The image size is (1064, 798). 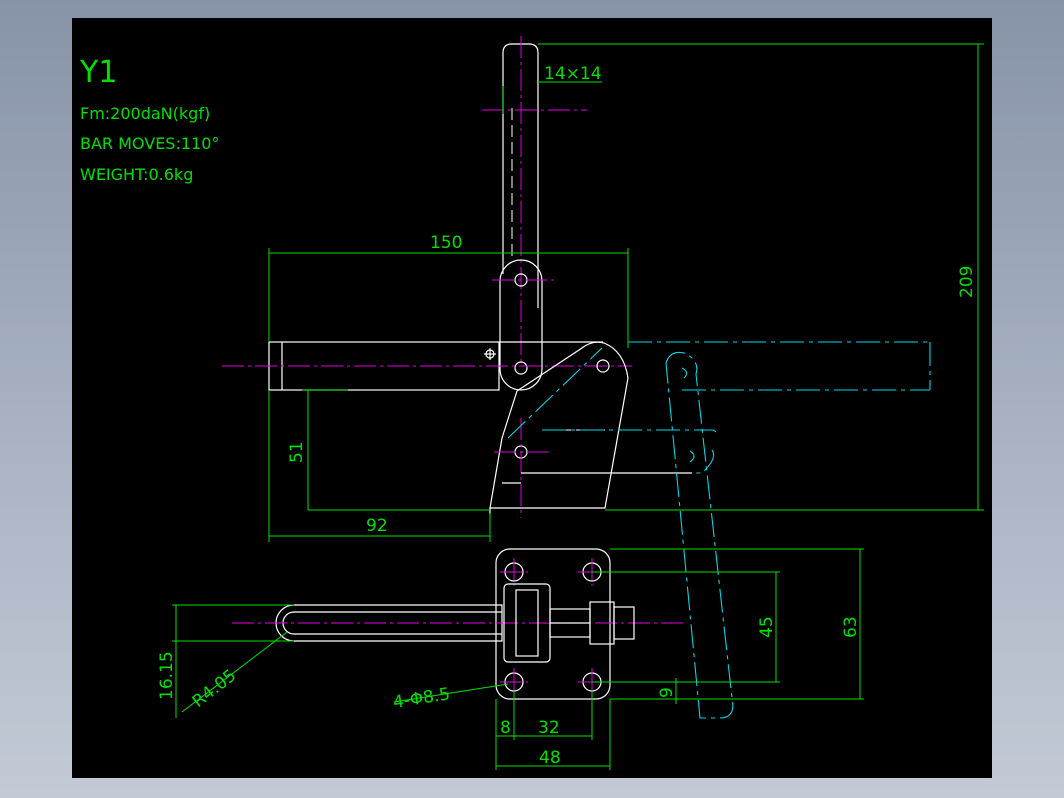 What do you see at coordinates (145, 113) in the screenshot?
I see `note-force: Fm:200daN(kgf)` at bounding box center [145, 113].